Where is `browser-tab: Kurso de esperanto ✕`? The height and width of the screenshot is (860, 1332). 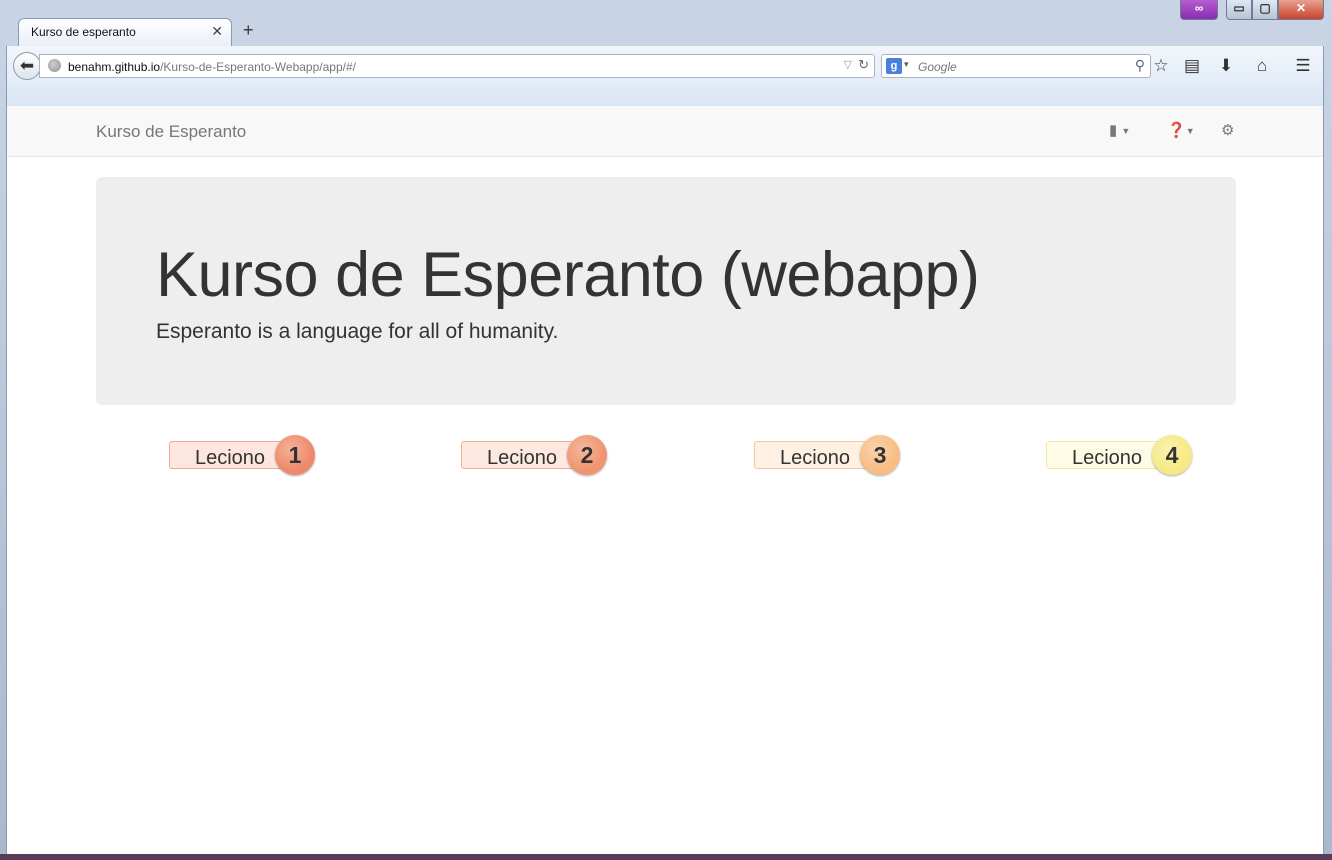
browser-tab: Kurso de esperanto ✕ is located at coordinates (125, 32).